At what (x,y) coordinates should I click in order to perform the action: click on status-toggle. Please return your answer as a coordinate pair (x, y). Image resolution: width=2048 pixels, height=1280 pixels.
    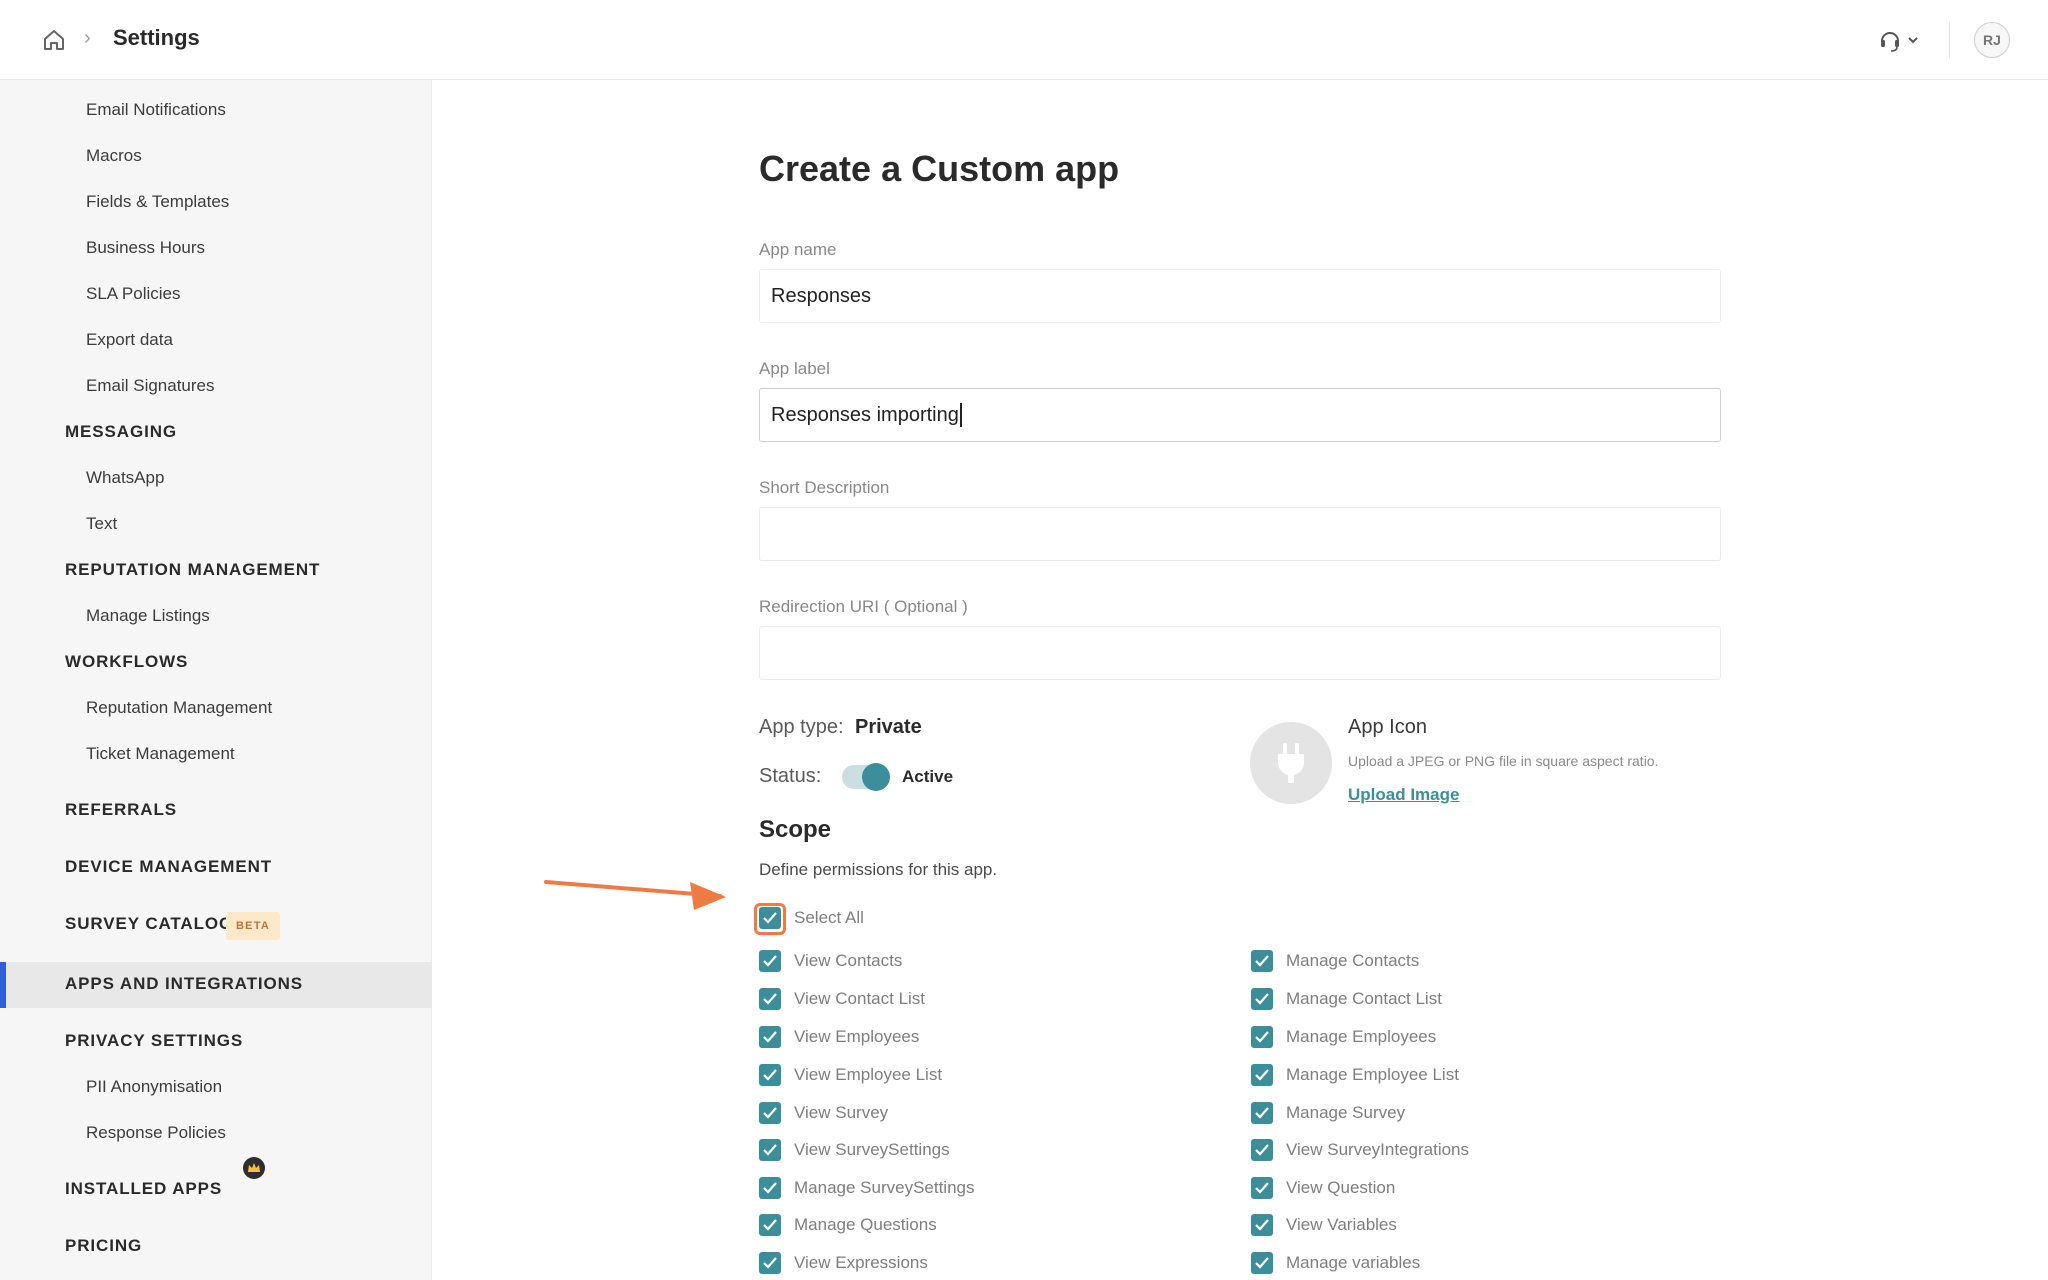
    Looking at the image, I should click on (866, 777).